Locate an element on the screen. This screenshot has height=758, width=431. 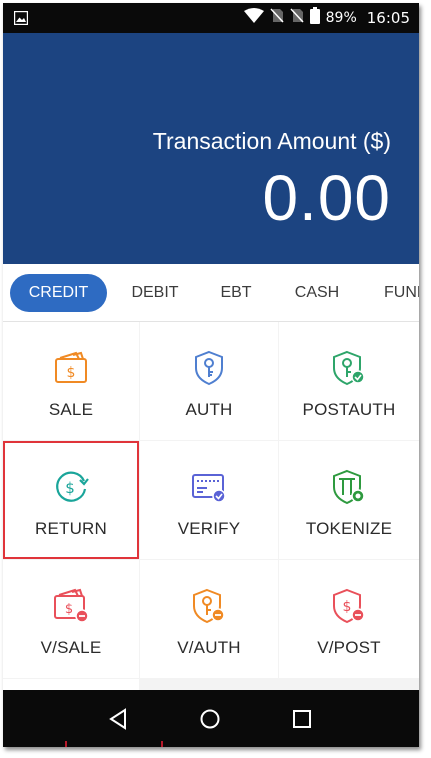
shield-dollar-void-icon: $ is located at coordinates (349, 606).